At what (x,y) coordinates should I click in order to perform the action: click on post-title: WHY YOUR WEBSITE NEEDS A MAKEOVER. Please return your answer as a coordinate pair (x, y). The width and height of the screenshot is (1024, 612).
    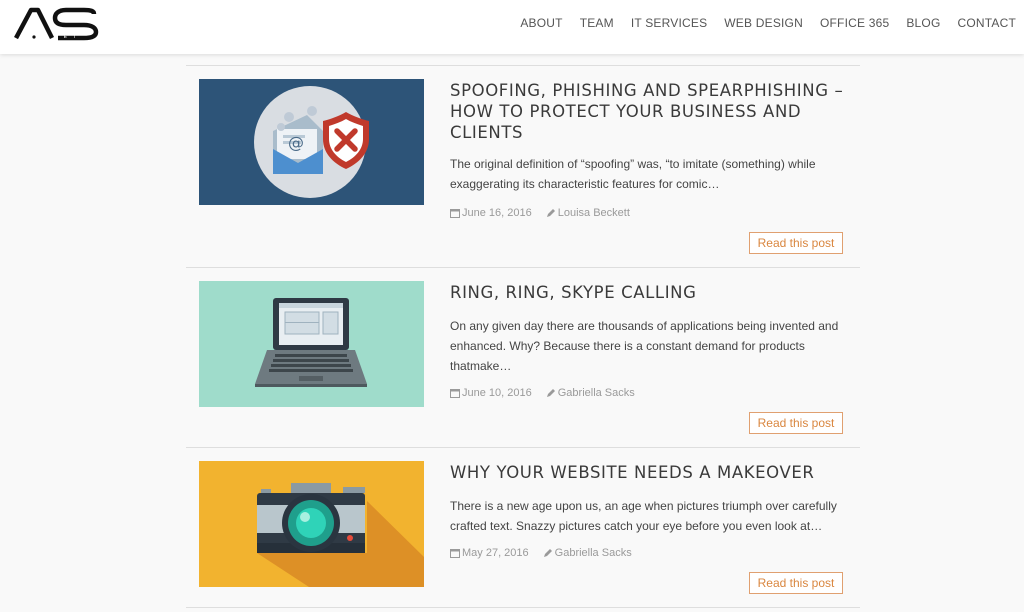
    Looking at the image, I should click on (650, 472).